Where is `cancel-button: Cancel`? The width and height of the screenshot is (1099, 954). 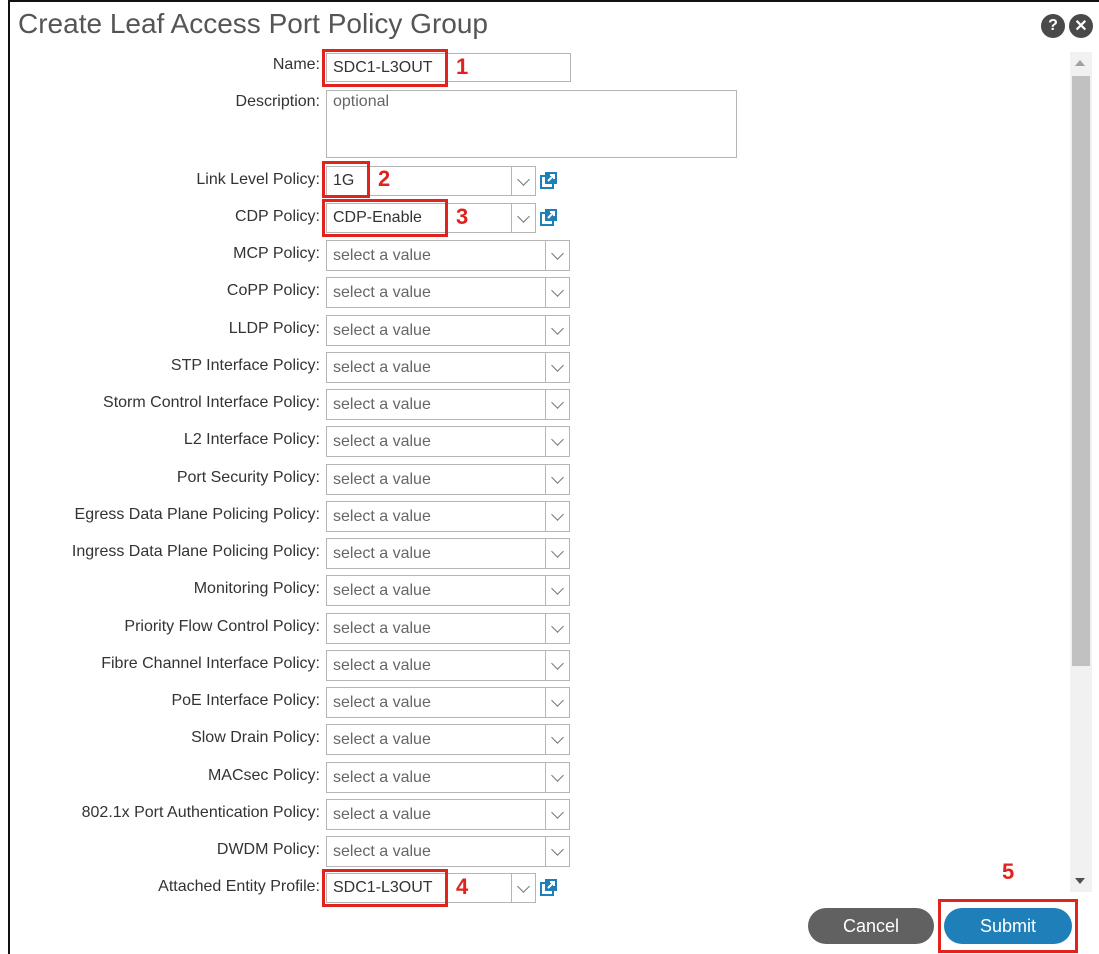 cancel-button: Cancel is located at coordinates (871, 926).